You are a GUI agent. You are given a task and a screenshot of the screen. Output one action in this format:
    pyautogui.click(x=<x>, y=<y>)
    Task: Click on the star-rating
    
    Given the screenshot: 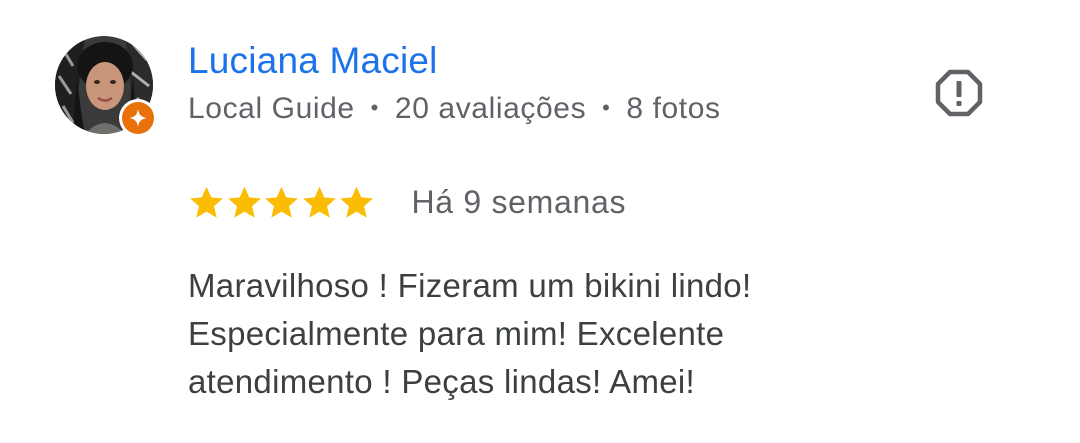 What is the action you would take?
    pyautogui.click(x=282, y=202)
    